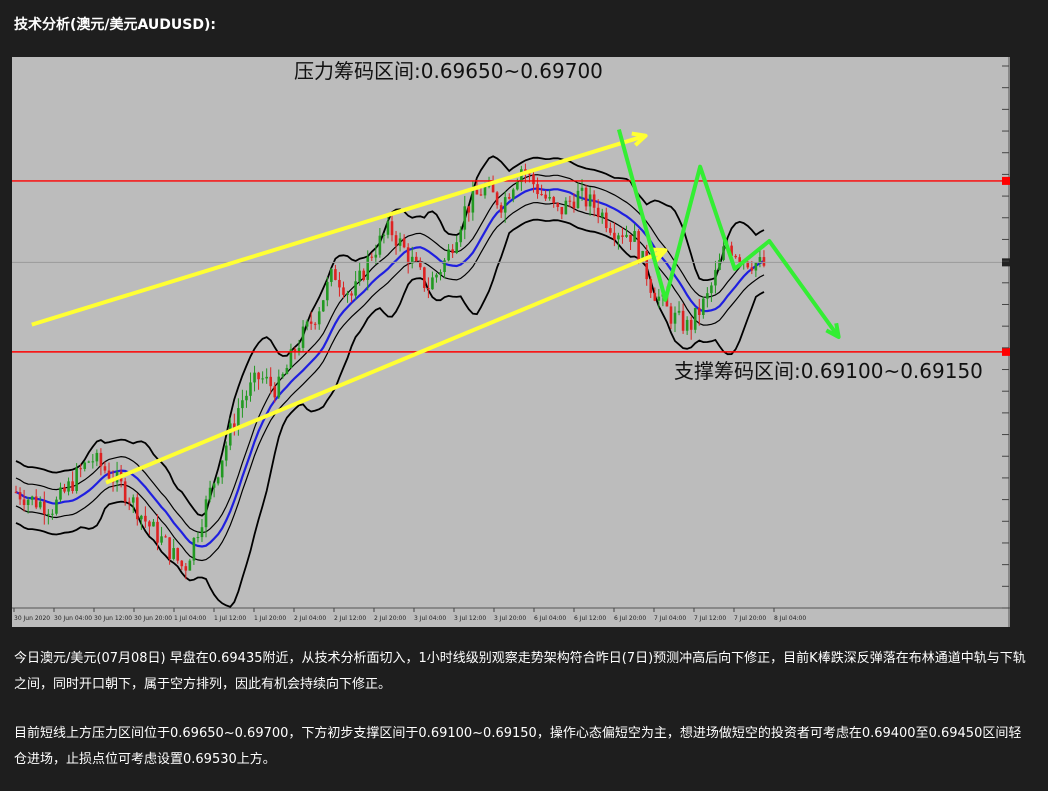 The height and width of the screenshot is (791, 1048). What do you see at coordinates (32, 618) in the screenshot?
I see `x-tick-label: 30 Jun 2020` at bounding box center [32, 618].